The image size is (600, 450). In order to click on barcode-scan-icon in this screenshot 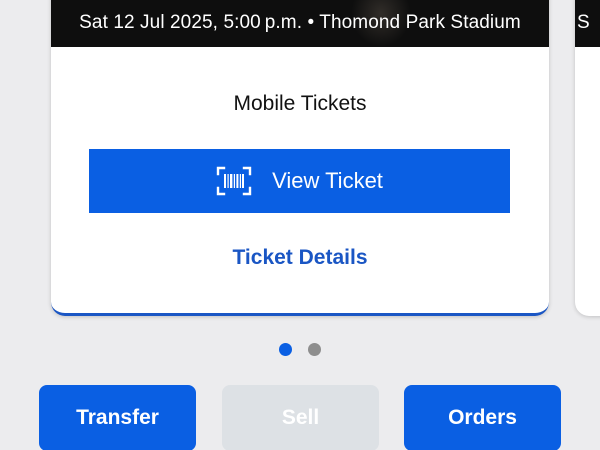, I will do `click(234, 181)`.